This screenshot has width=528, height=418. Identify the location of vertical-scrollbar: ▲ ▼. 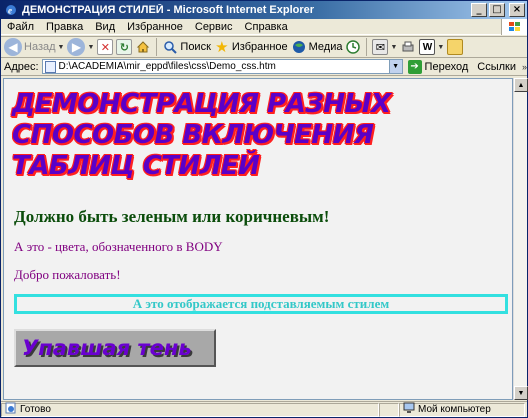
(520, 239).